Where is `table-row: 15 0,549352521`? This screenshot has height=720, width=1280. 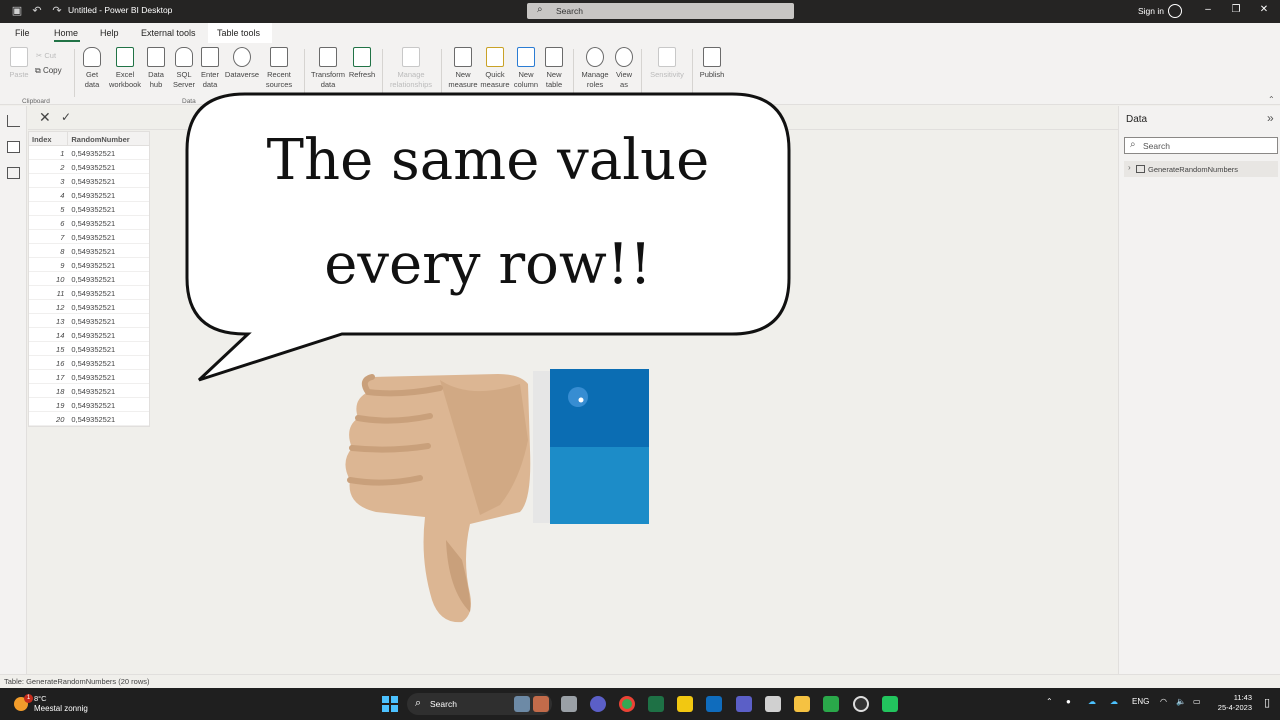
table-row: 15 0,549352521 is located at coordinates (89, 349).